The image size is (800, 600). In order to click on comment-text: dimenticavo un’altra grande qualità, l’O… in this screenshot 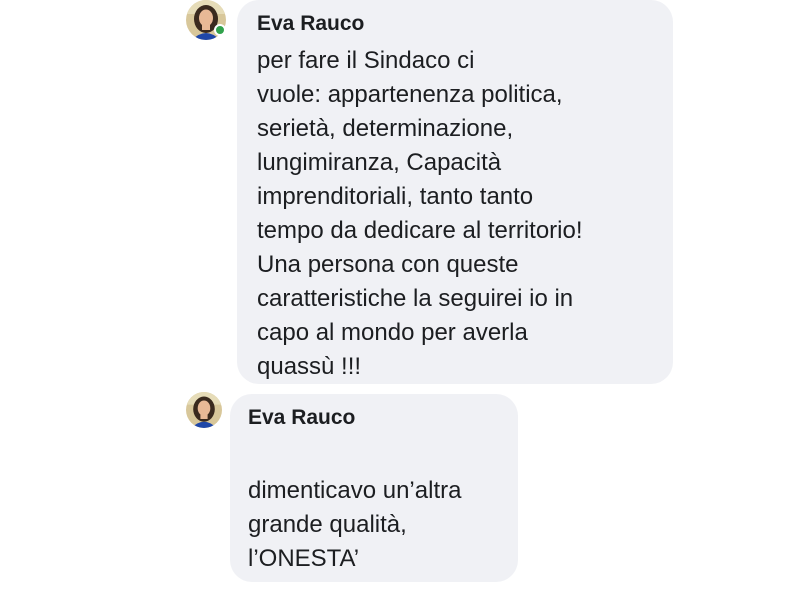, I will do `click(355, 524)`.